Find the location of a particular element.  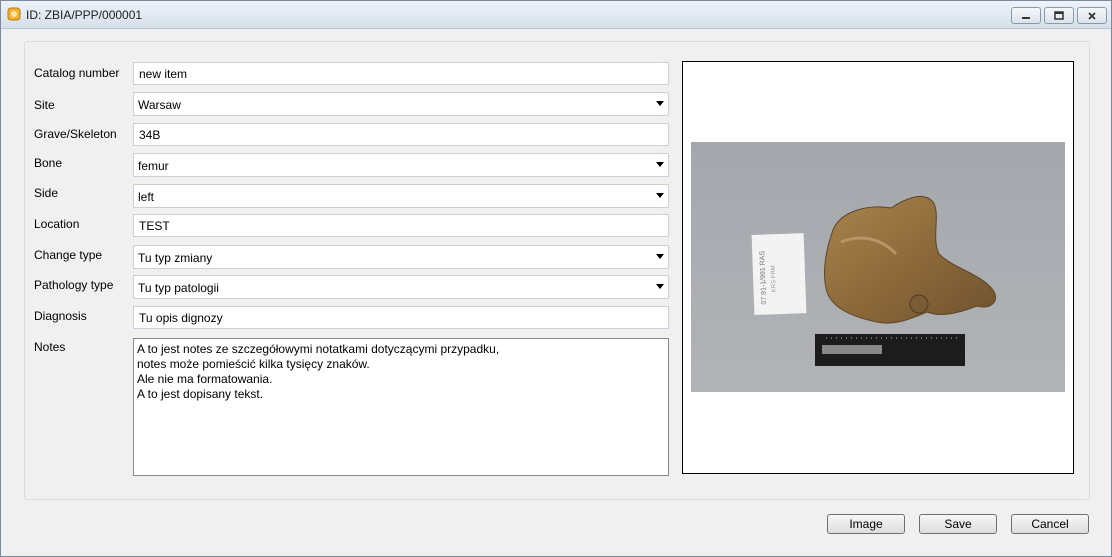

side-label: Side is located at coordinates (46, 193).